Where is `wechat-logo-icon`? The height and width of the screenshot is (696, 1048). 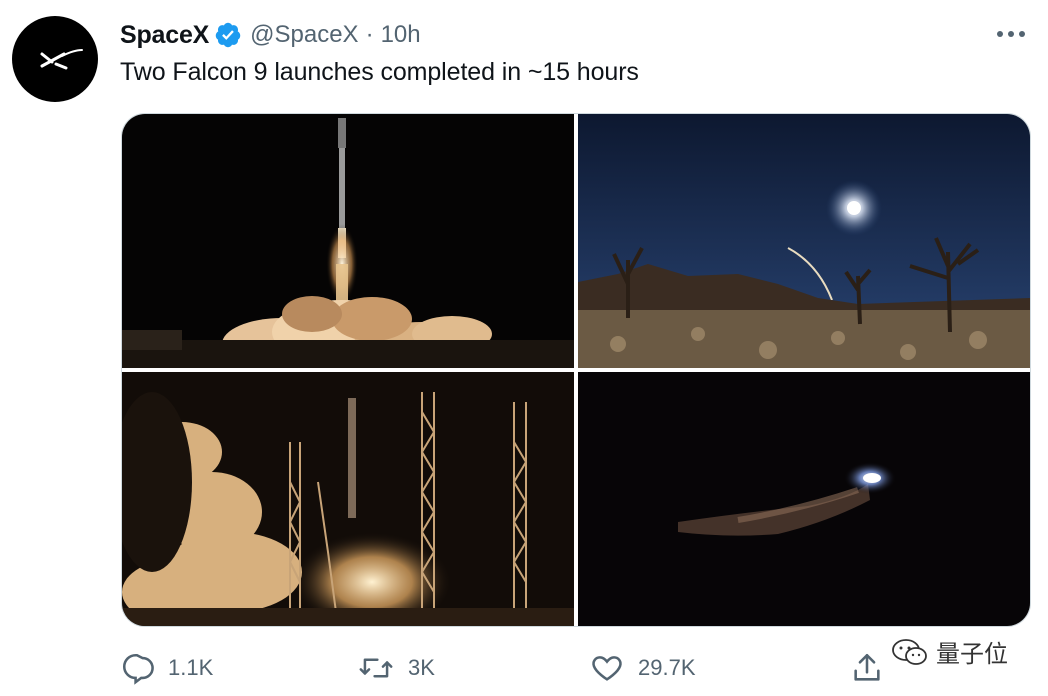 wechat-logo-icon is located at coordinates (909, 651).